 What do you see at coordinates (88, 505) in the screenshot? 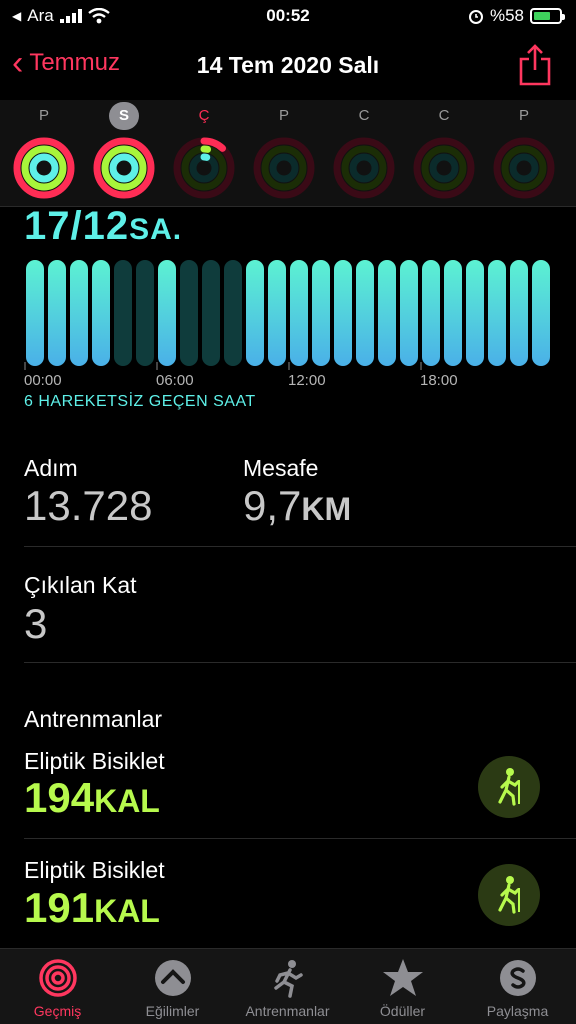
I see `steps-value: 13.728` at bounding box center [88, 505].